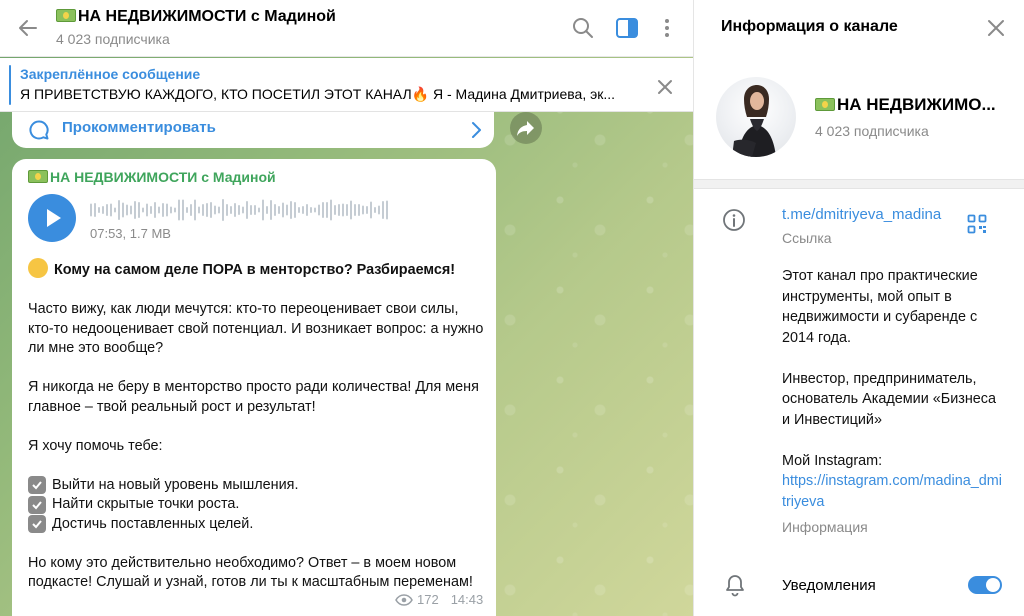 The height and width of the screenshot is (616, 1024). Describe the element at coordinates (130, 233) in the screenshot. I see `voice-duration-size: 07:53, 1.7 MB` at that location.